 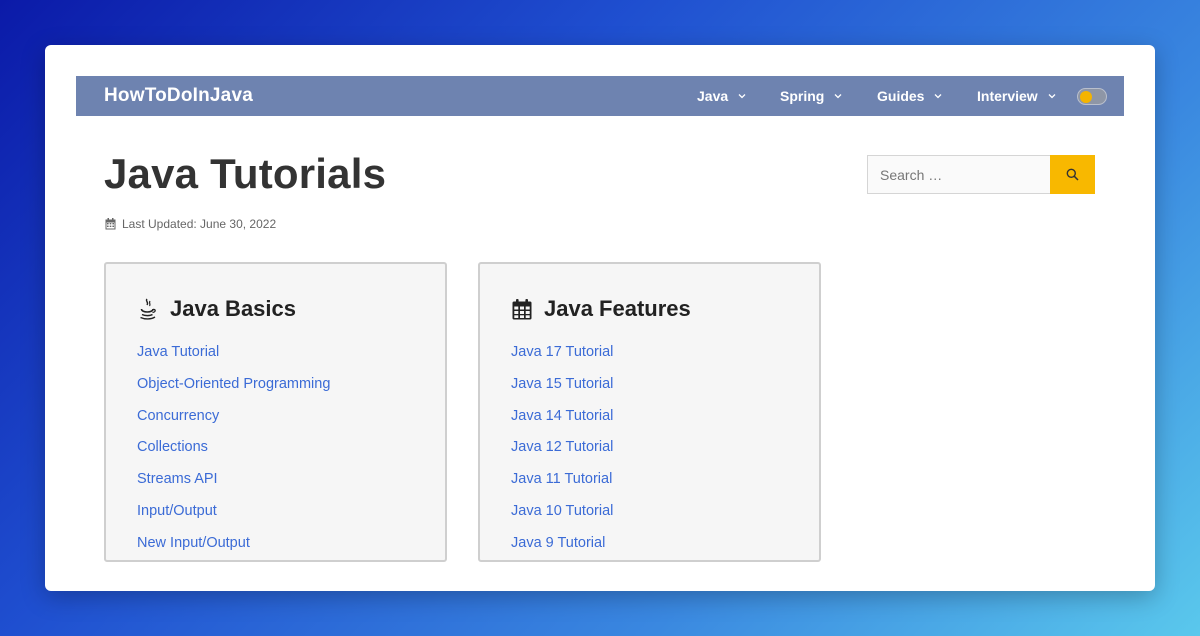 I want to click on nav-spring: Spring, so click(x=811, y=96).